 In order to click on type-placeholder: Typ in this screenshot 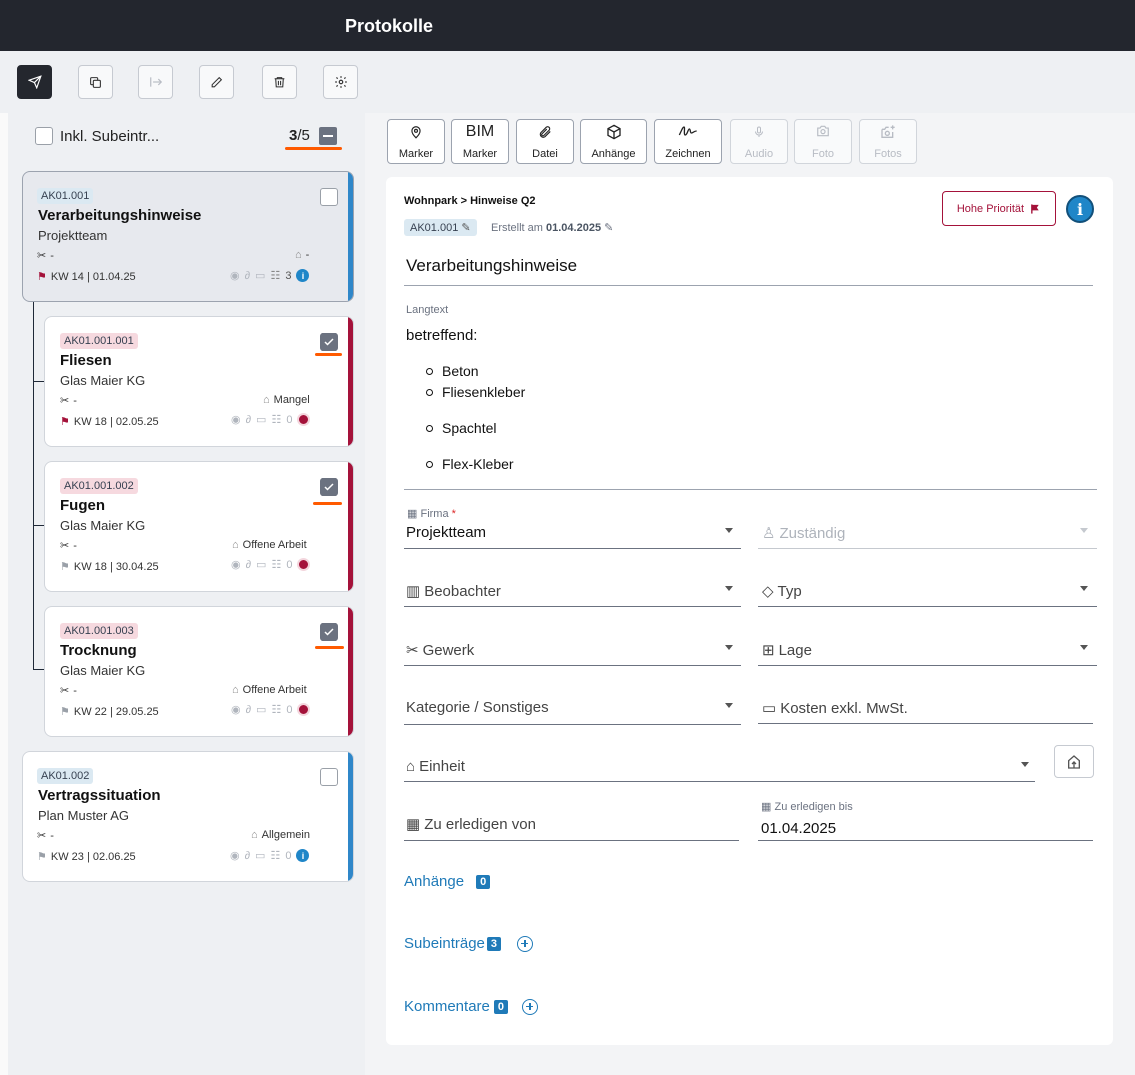, I will do `click(789, 591)`.